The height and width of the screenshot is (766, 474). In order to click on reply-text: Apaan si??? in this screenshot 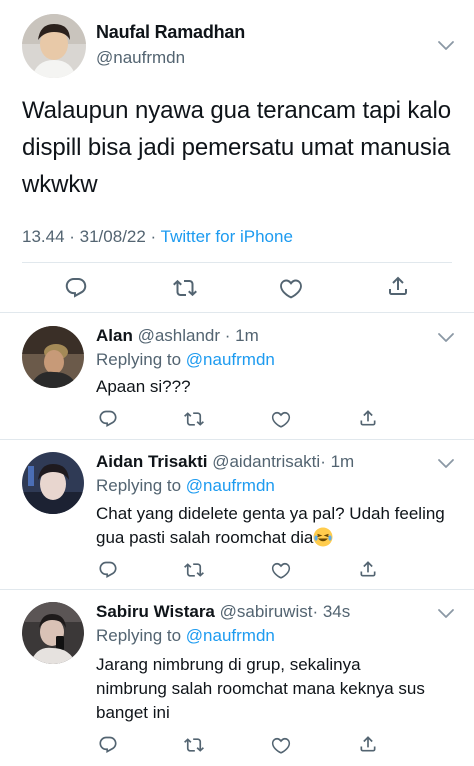, I will do `click(143, 386)`.